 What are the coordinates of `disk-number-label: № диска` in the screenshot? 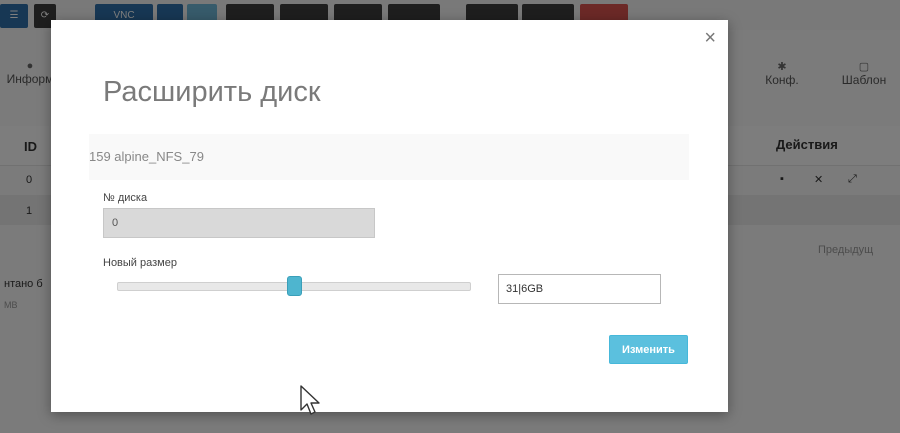 It's located at (125, 198).